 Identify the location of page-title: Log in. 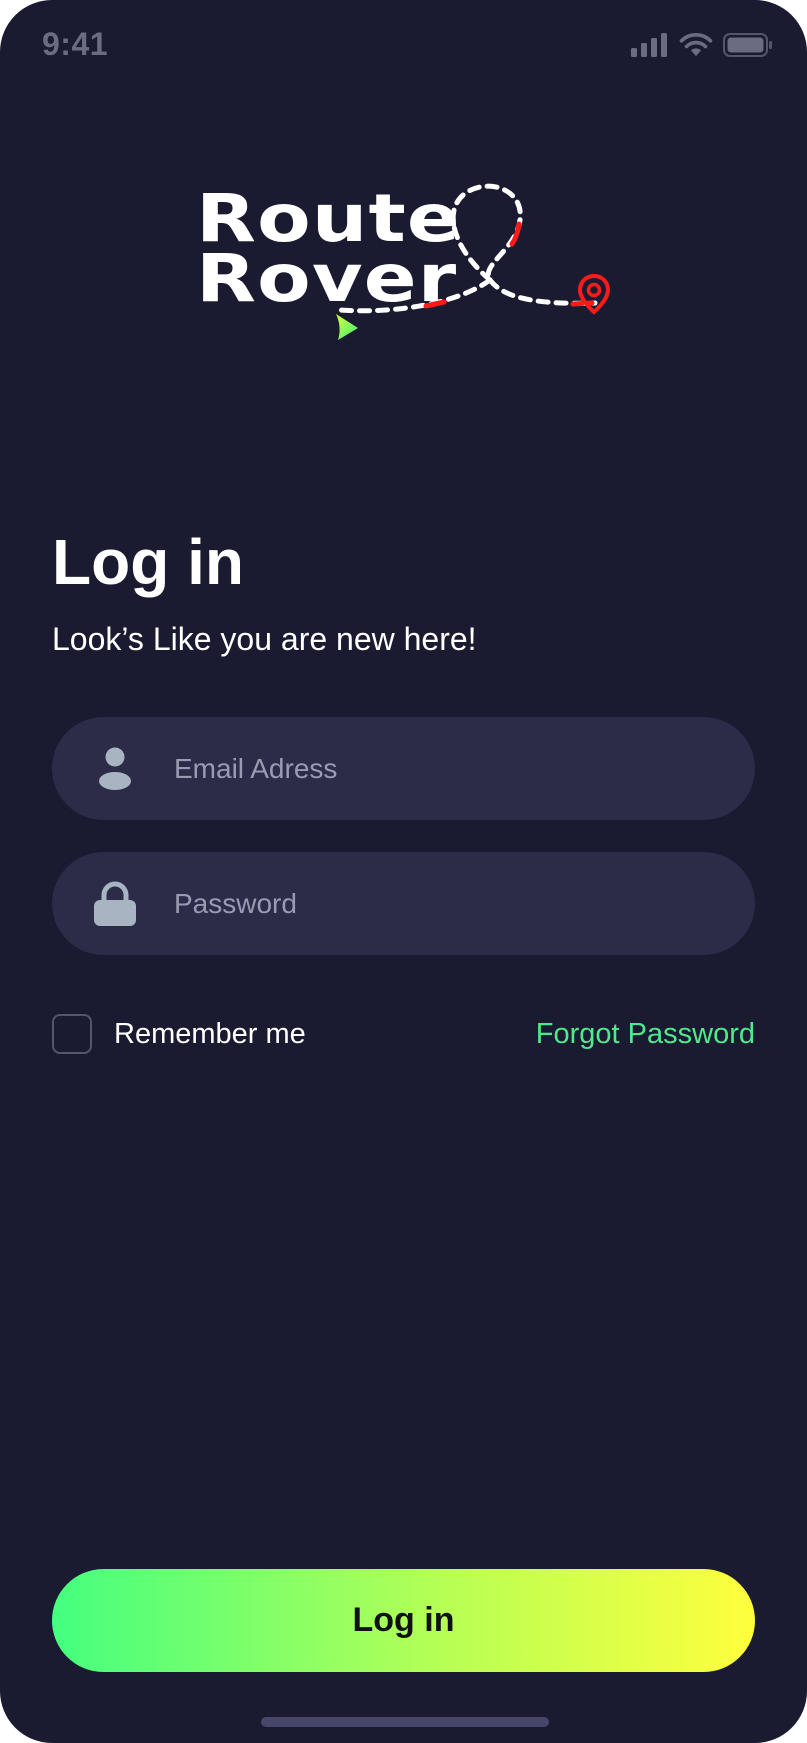
(148, 562).